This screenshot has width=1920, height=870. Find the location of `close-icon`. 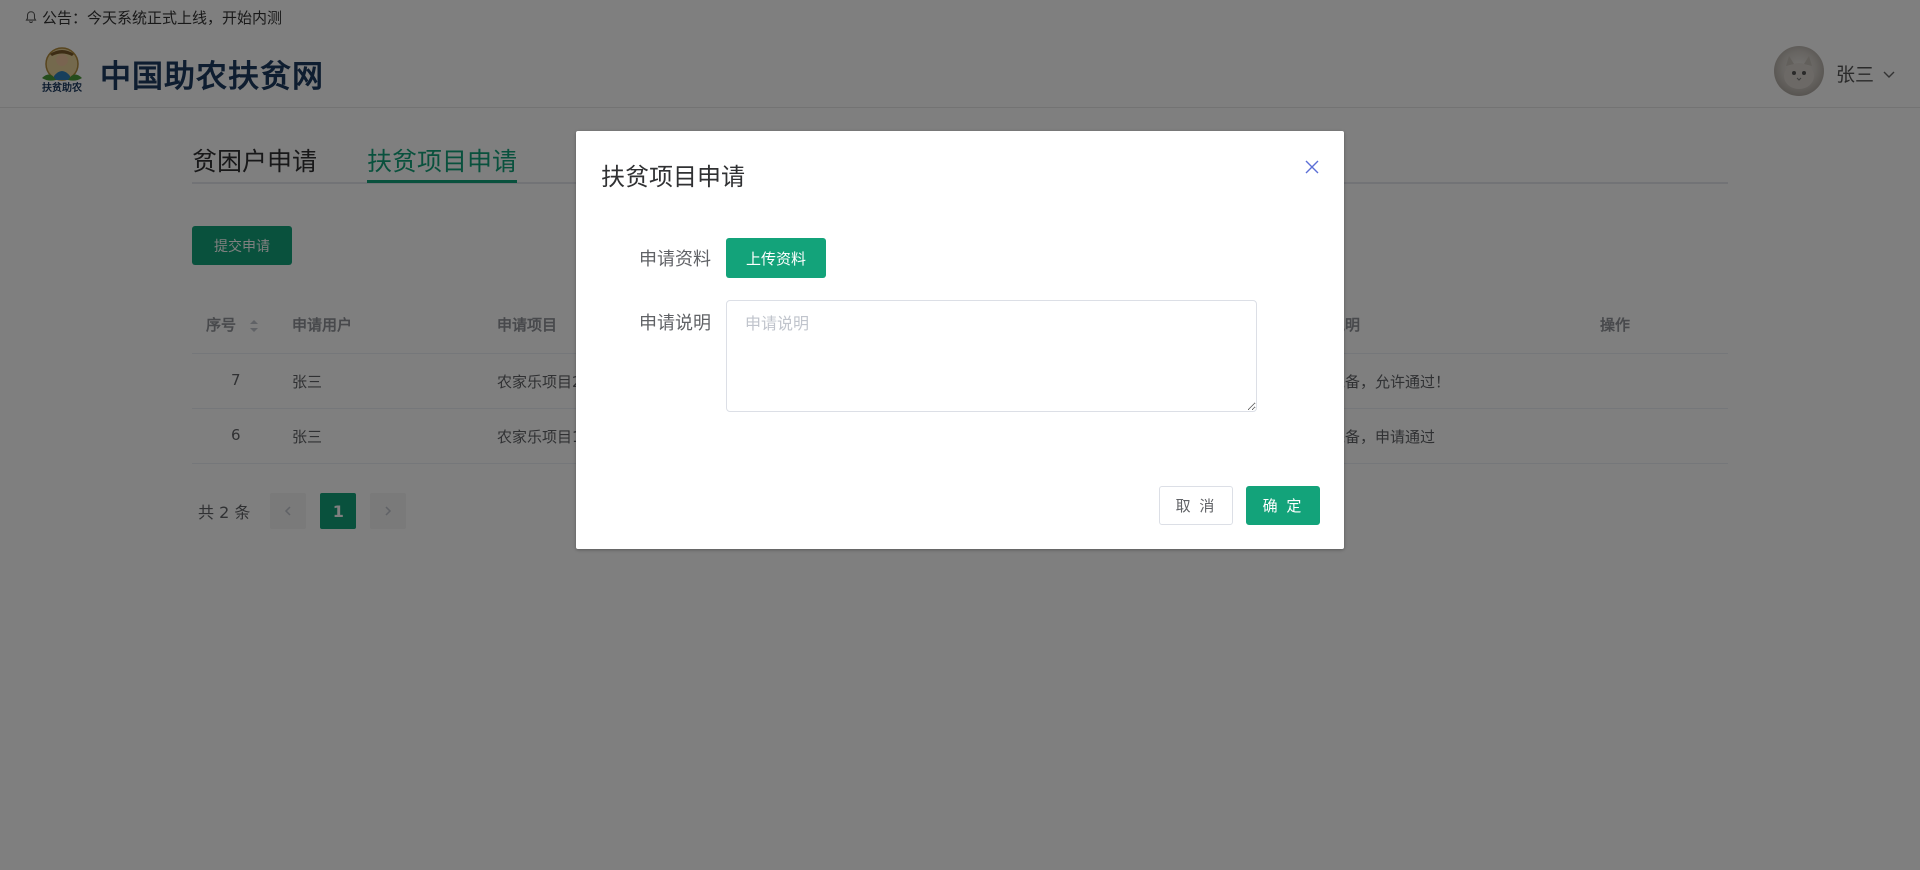

close-icon is located at coordinates (1312, 167).